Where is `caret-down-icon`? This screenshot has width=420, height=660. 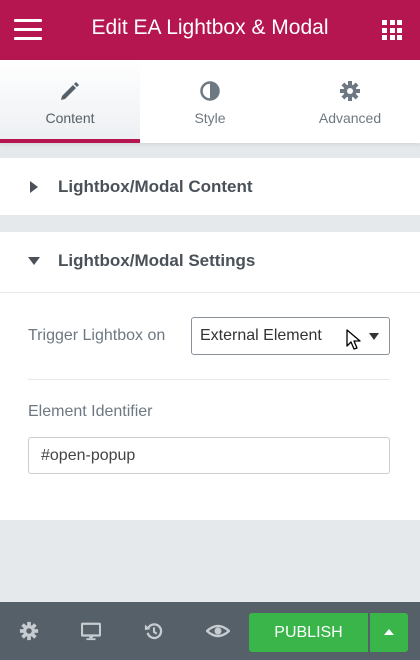 caret-down-icon is located at coordinates (34, 260).